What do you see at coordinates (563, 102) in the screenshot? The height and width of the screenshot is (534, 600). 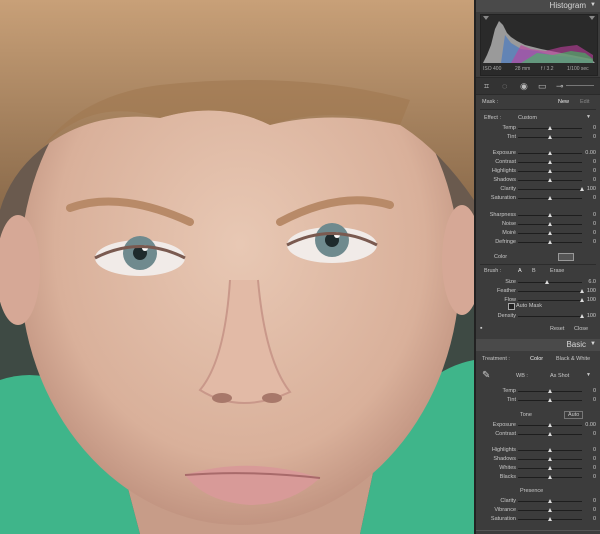 I see `mask-new-button: New` at bounding box center [563, 102].